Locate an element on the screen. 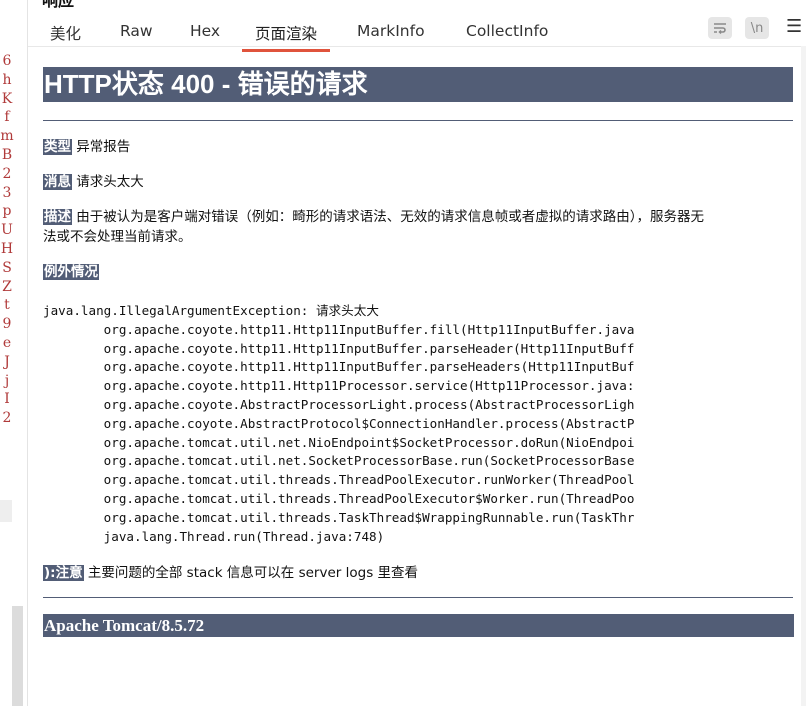 The image size is (806, 706). gutter-char: Z is located at coordinates (7, 286).